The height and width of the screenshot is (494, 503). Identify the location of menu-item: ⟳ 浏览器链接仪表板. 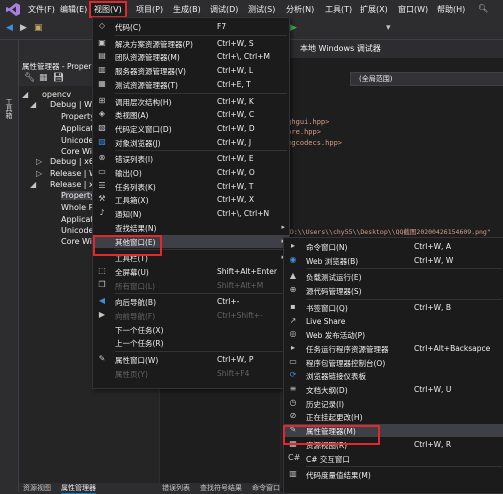
(393, 375).